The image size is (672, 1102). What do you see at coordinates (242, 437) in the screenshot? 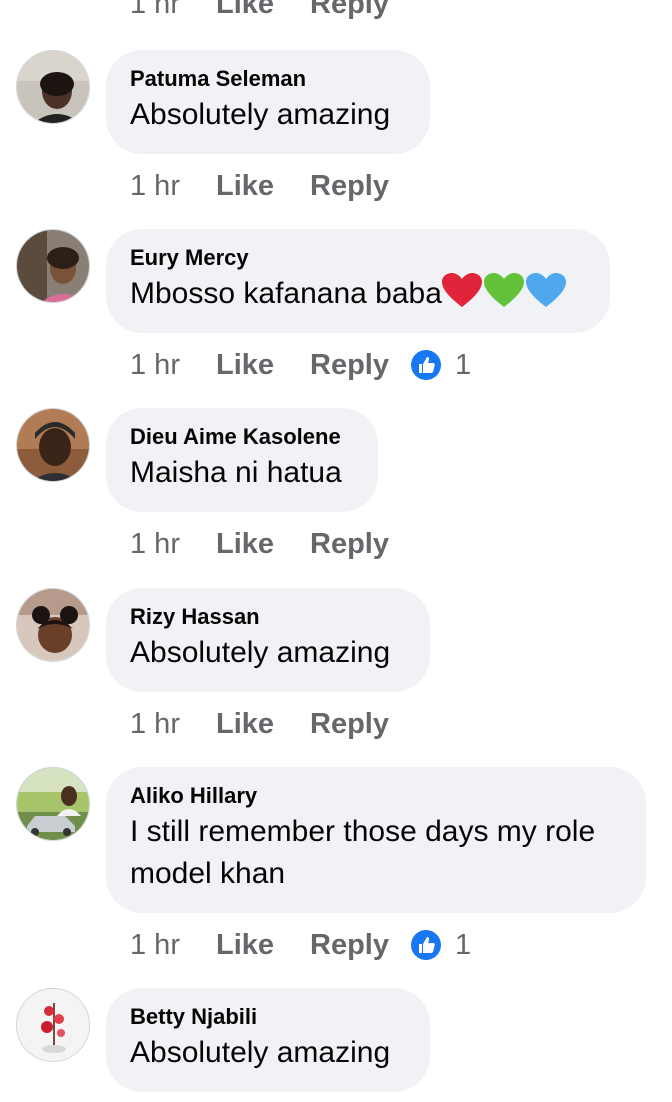
I see `comment-author: Dieu Aime Kasolene` at bounding box center [242, 437].